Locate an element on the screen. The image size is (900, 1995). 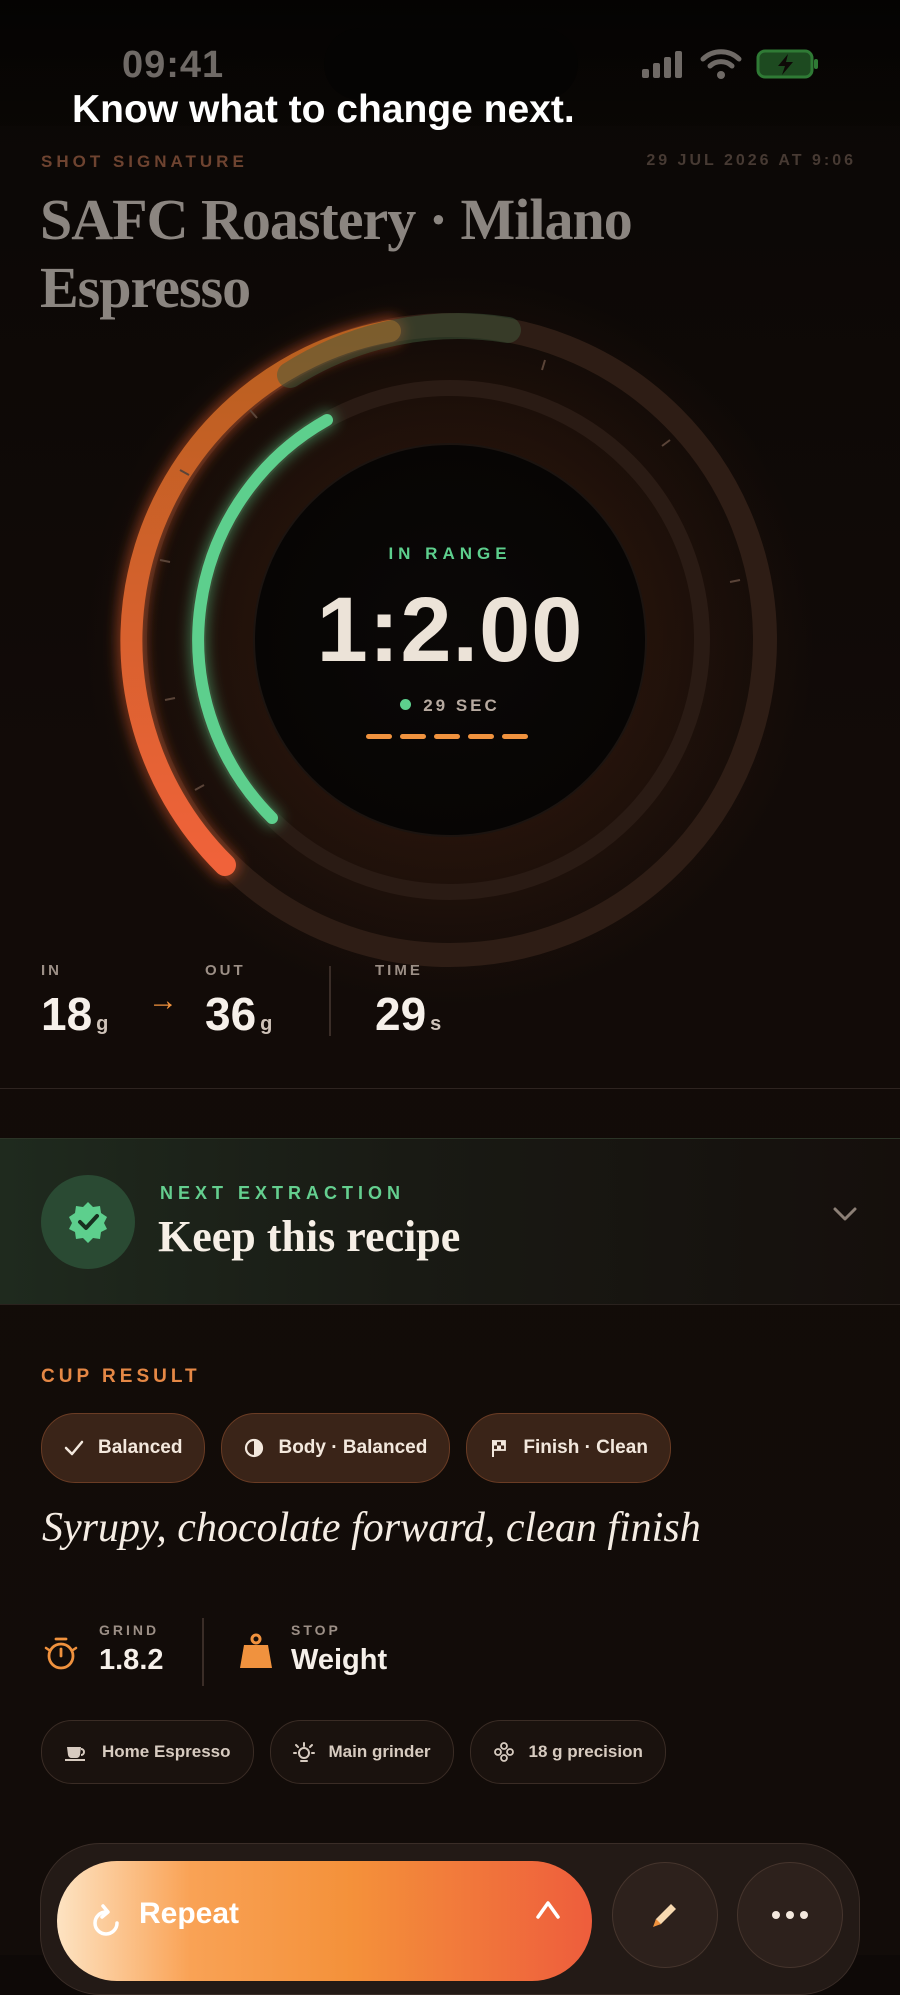
brew-ratio: 1:2.00 is located at coordinates (450, 630).